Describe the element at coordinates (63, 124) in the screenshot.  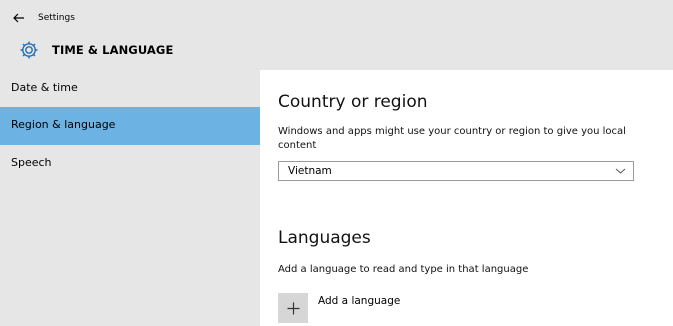
I see `sidebar-item-label: Region & language` at that location.